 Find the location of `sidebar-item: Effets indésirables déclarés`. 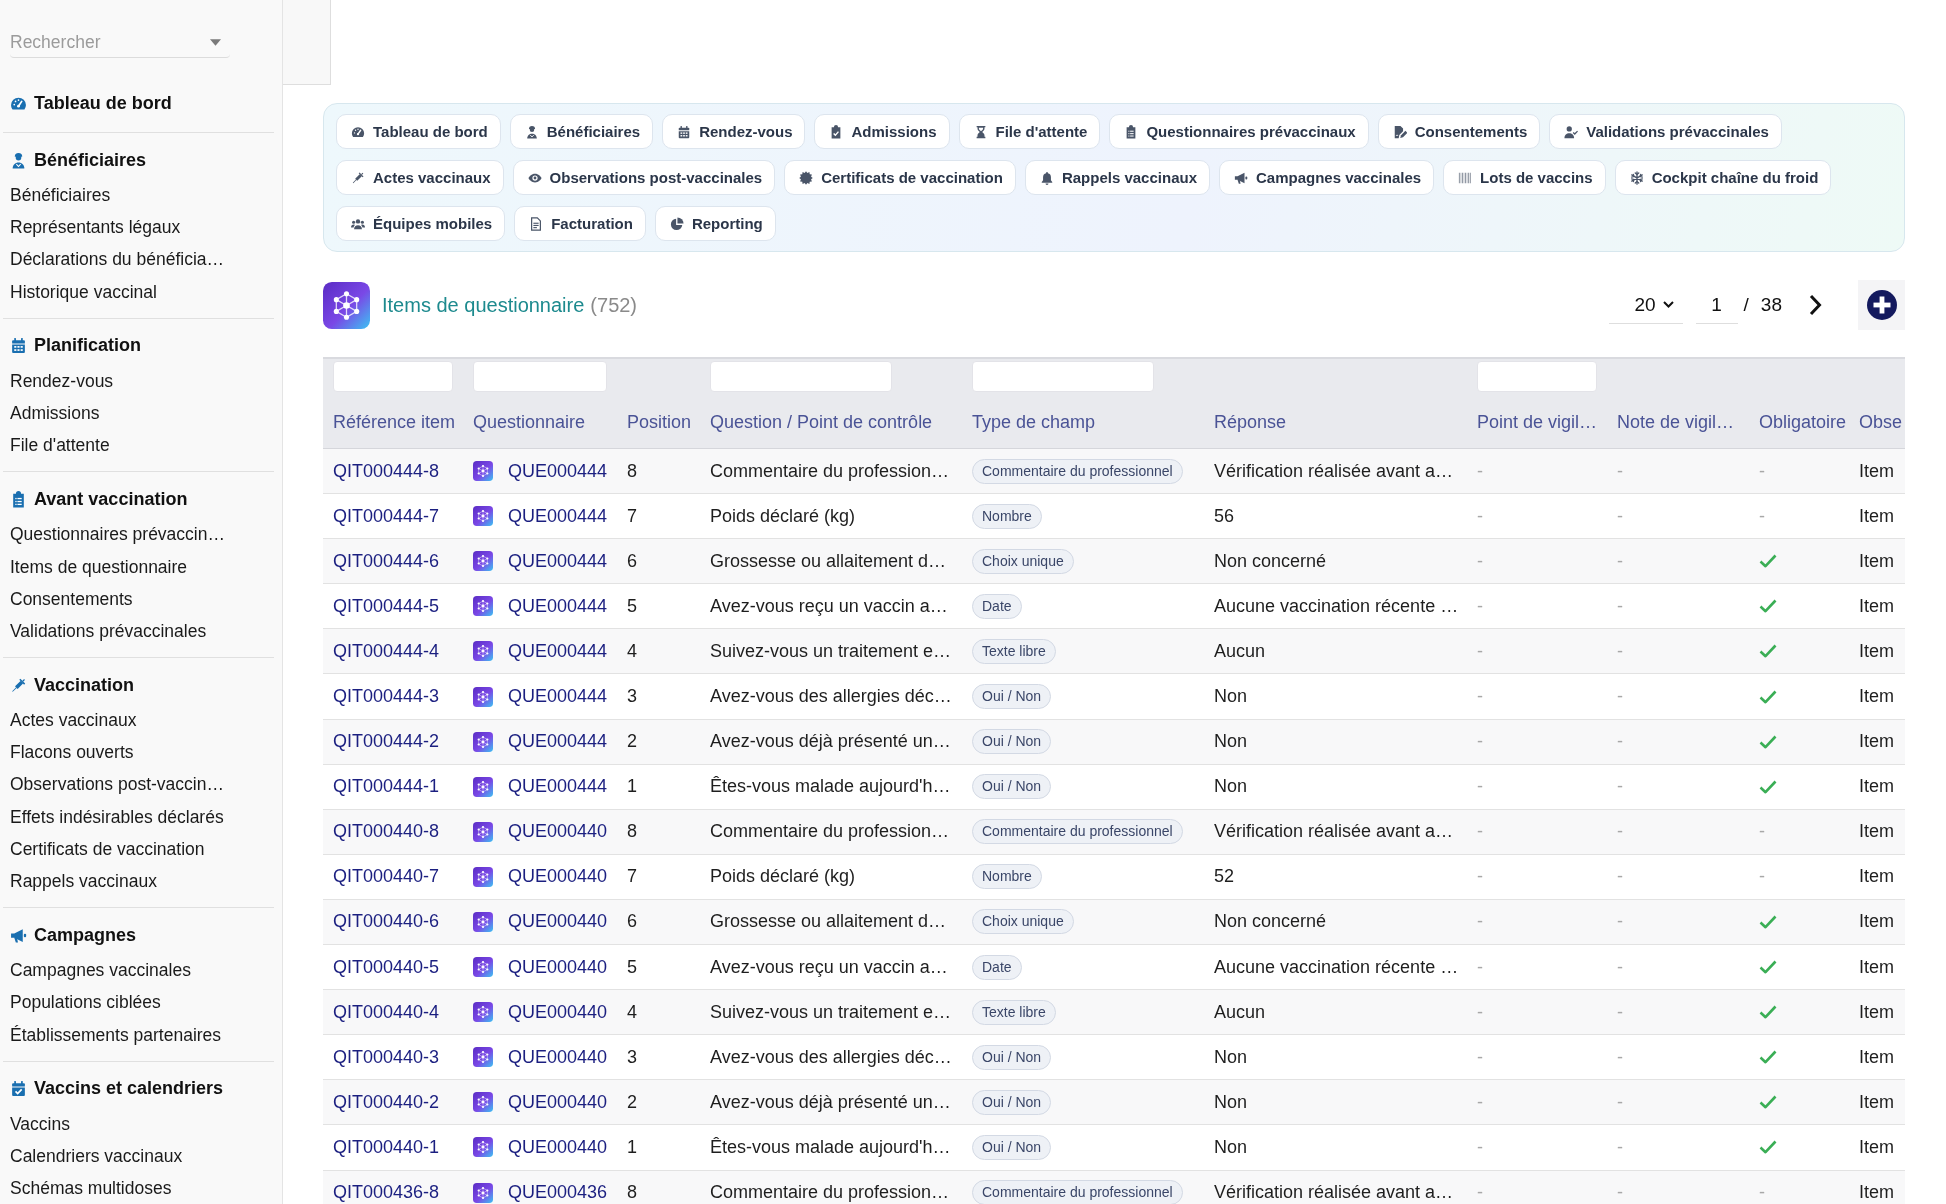

sidebar-item: Effets indésirables déclarés is located at coordinates (117, 816).